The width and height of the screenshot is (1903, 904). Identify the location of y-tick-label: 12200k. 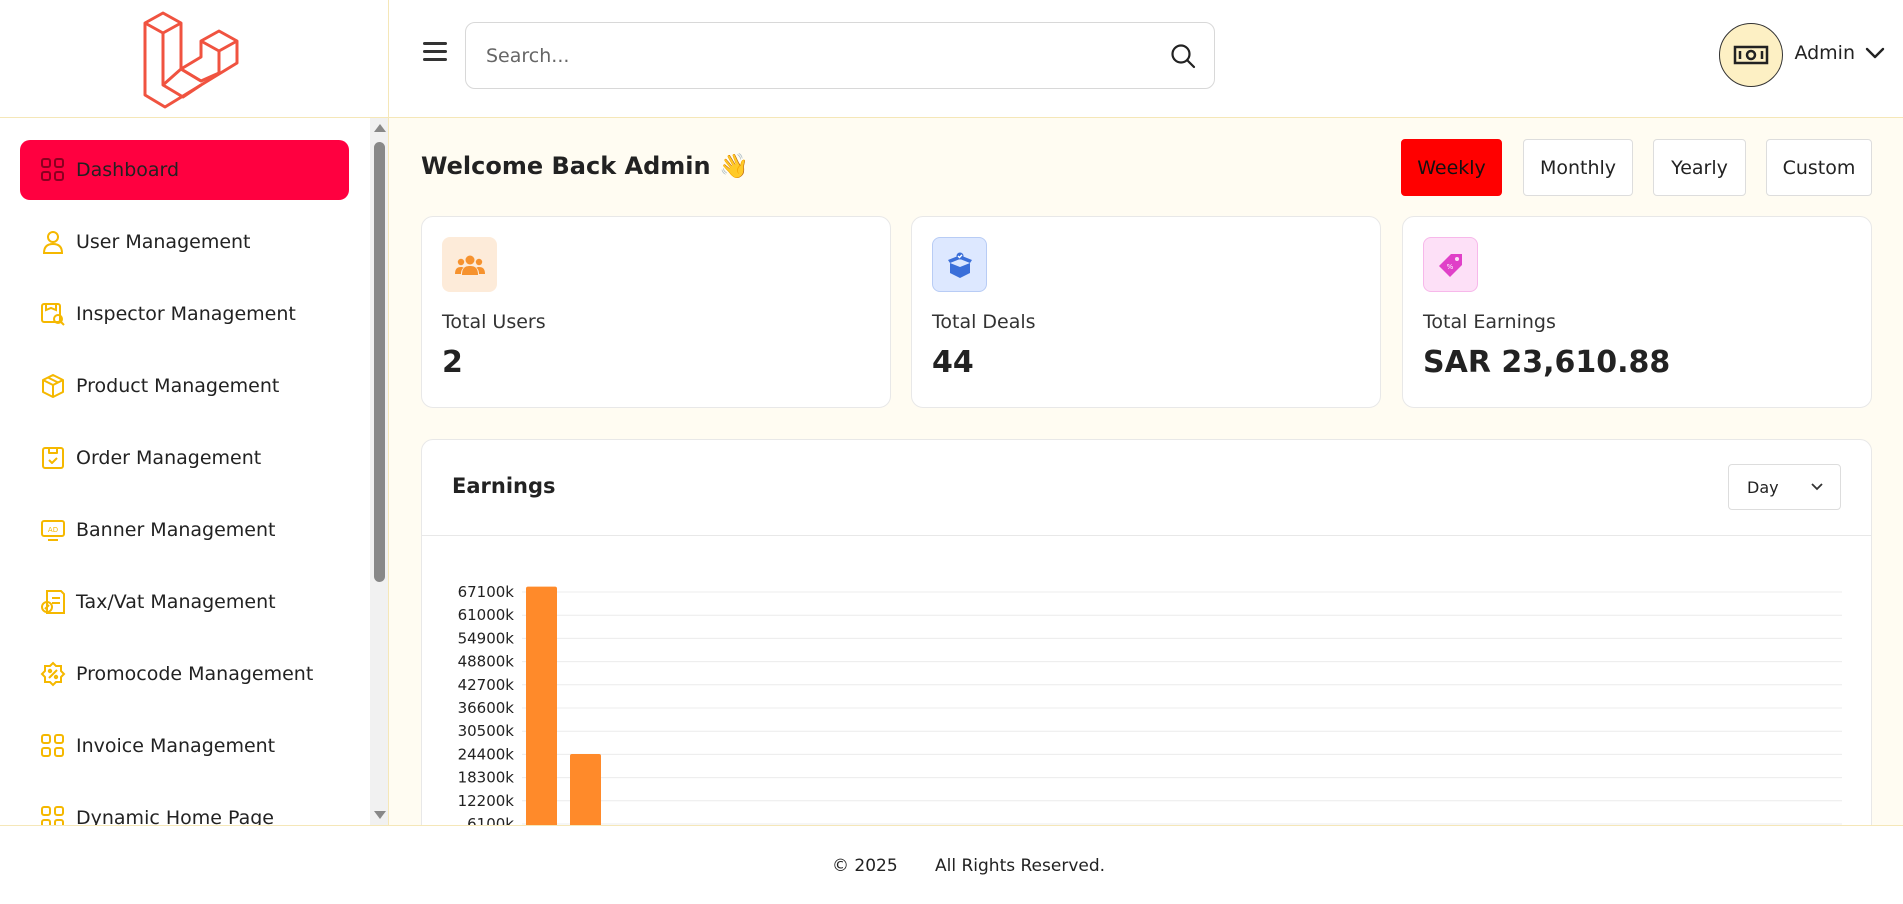
(486, 801).